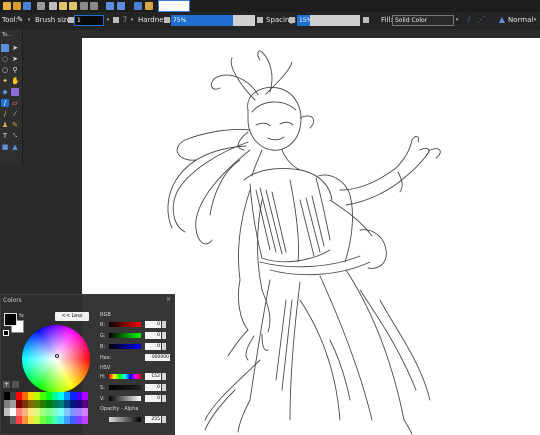 The image size is (540, 435). I want to click on h-value-input: 152, so click(153, 376).